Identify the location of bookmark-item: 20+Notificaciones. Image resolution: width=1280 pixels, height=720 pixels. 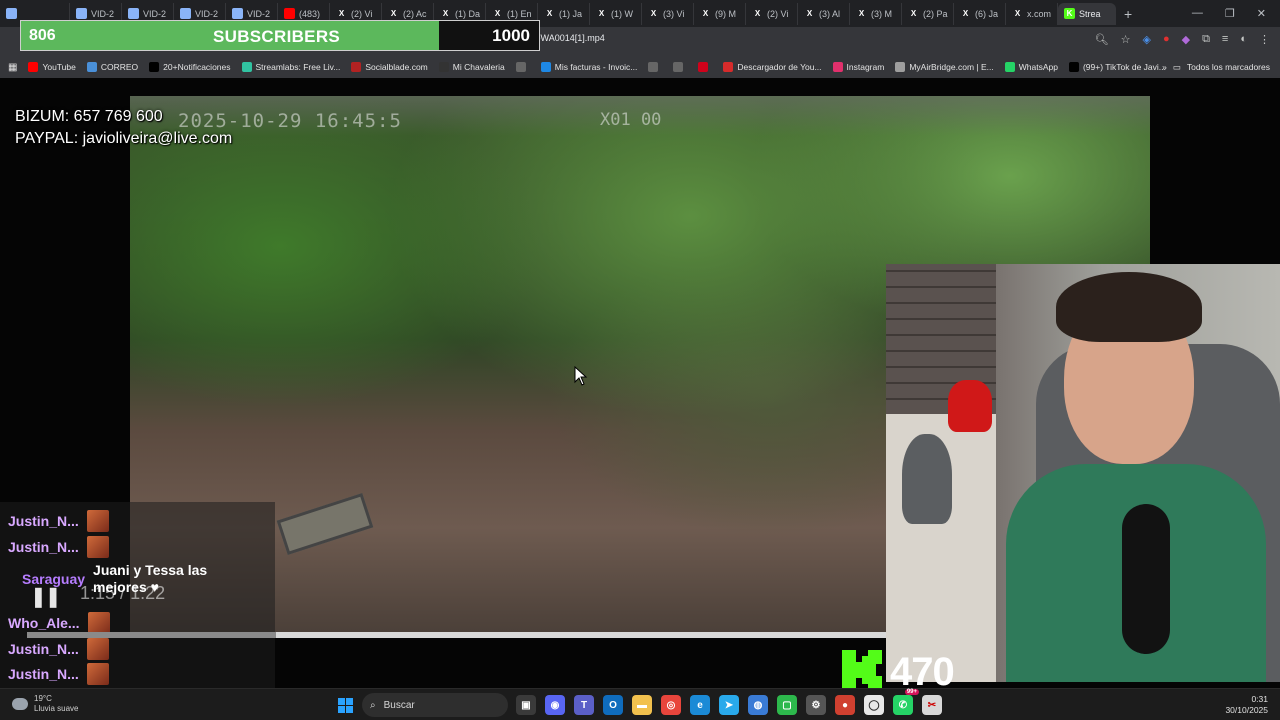
(190, 67).